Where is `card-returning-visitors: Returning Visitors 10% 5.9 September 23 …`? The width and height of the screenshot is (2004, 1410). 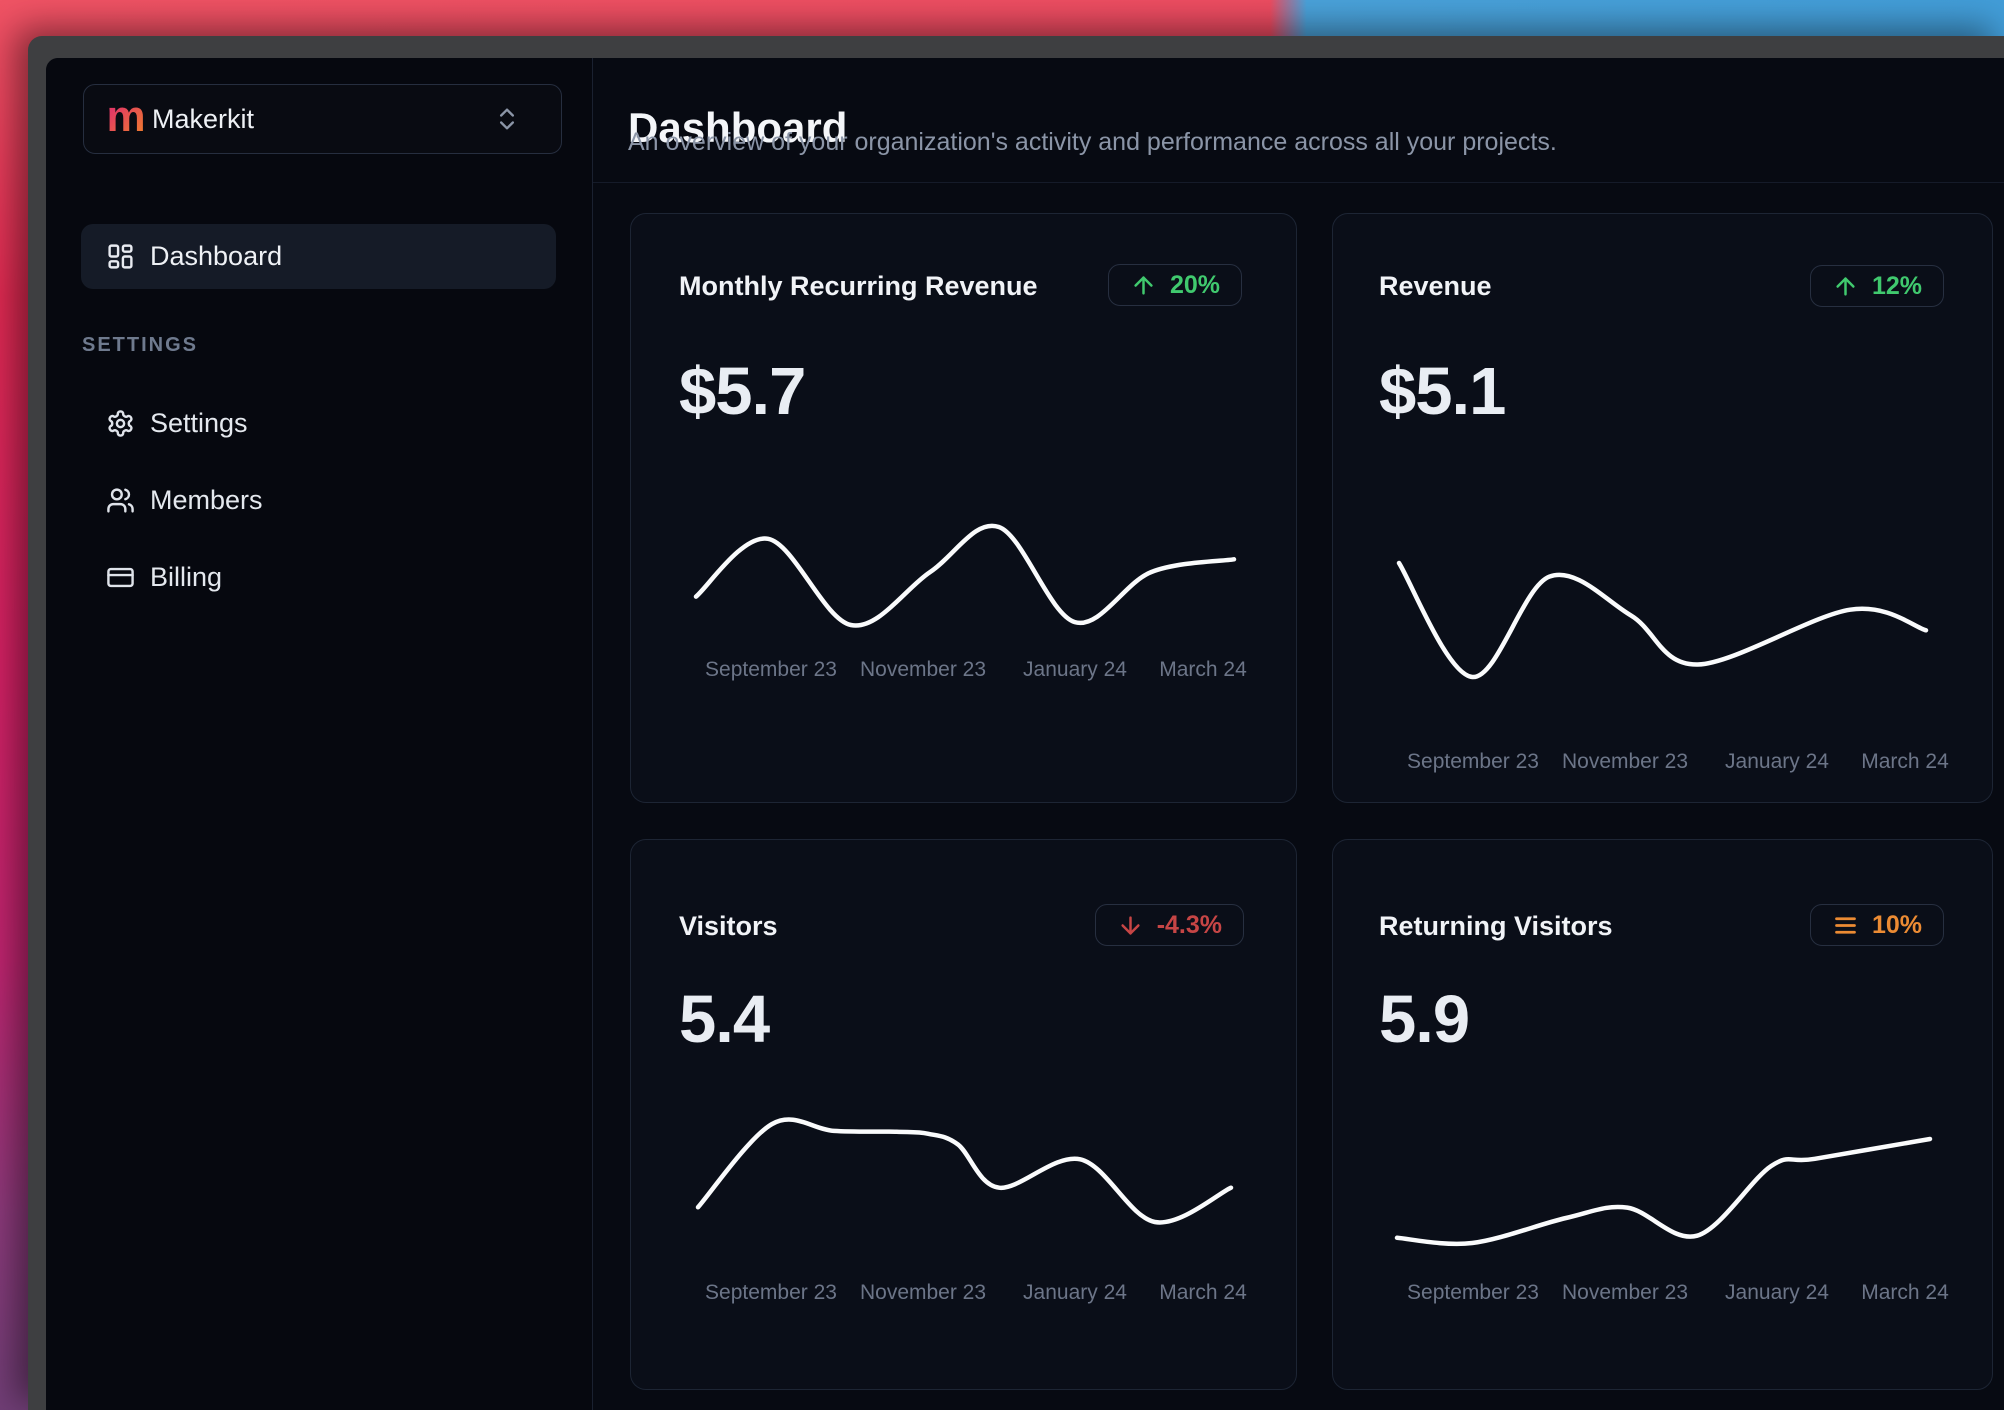
card-returning-visitors: Returning Visitors 10% 5.9 September 23 … is located at coordinates (1662, 1114).